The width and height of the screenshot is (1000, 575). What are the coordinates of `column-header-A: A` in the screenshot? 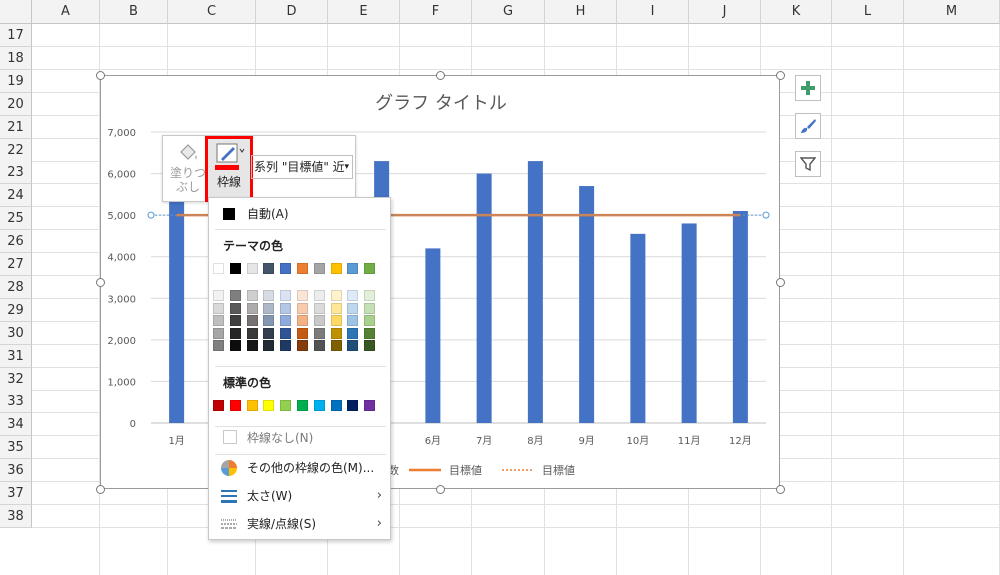 It's located at (66, 12).